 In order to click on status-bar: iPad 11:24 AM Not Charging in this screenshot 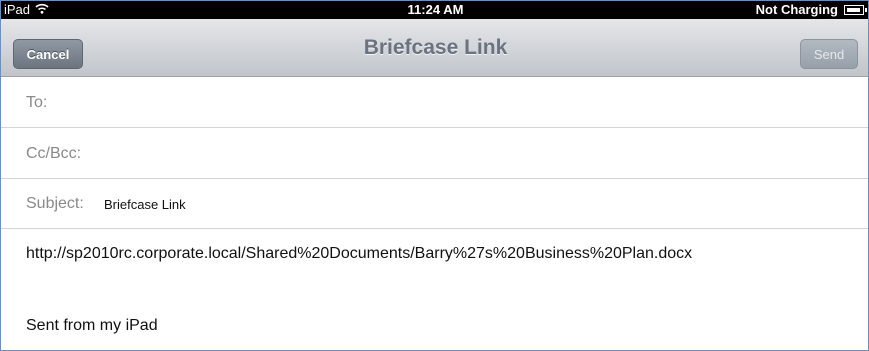, I will do `click(434, 10)`.